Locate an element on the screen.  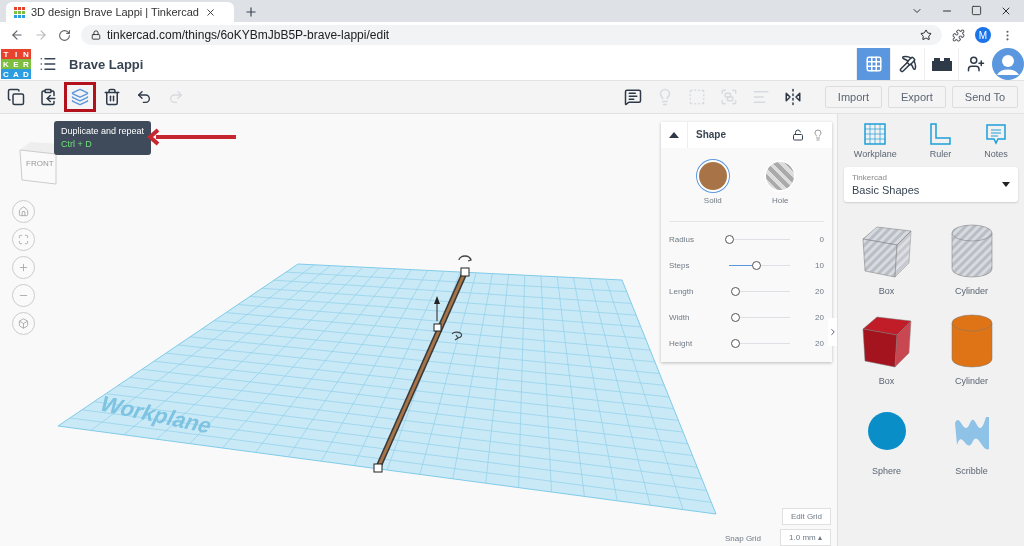
list-icon is located at coordinates (48, 64).